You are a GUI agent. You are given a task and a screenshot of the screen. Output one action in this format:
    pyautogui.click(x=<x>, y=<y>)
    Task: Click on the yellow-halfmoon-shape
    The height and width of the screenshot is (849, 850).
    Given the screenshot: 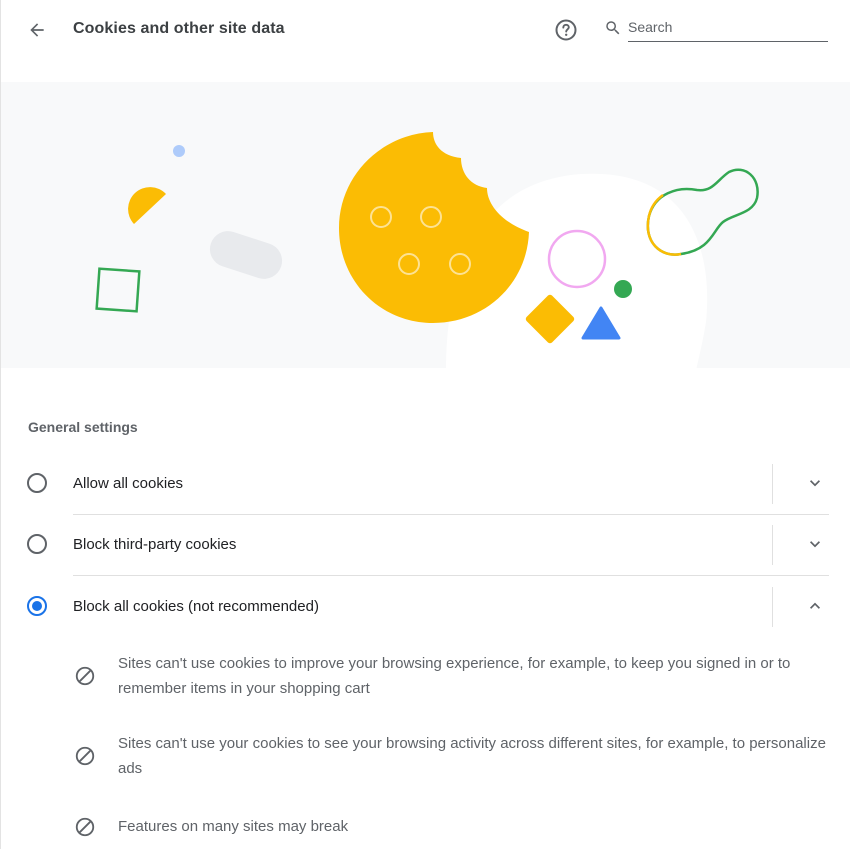 What is the action you would take?
    pyautogui.click(x=147, y=205)
    